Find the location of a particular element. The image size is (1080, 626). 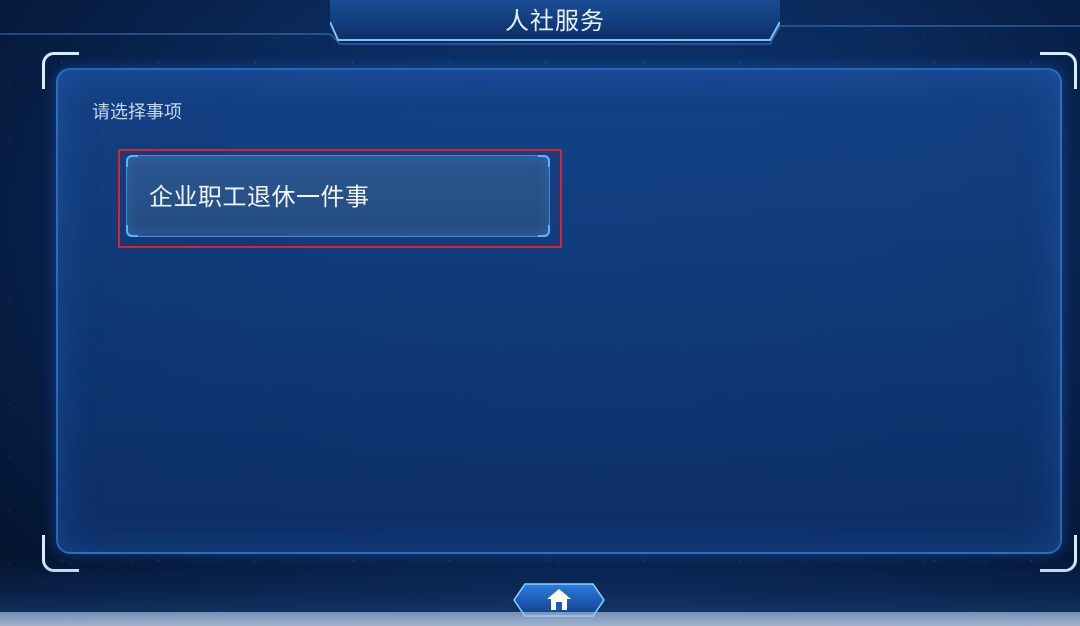

header-tab: 人社服务 is located at coordinates (555, 22).